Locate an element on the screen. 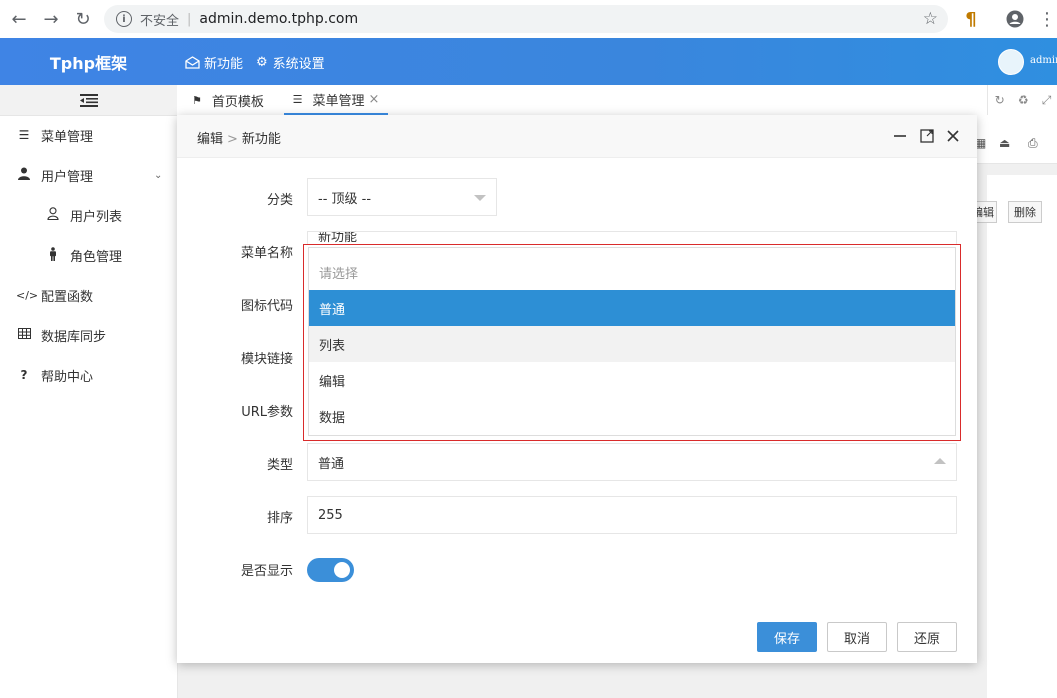 The height and width of the screenshot is (698, 1057). more-vert-icon: ⋮ is located at coordinates (1046, 19).